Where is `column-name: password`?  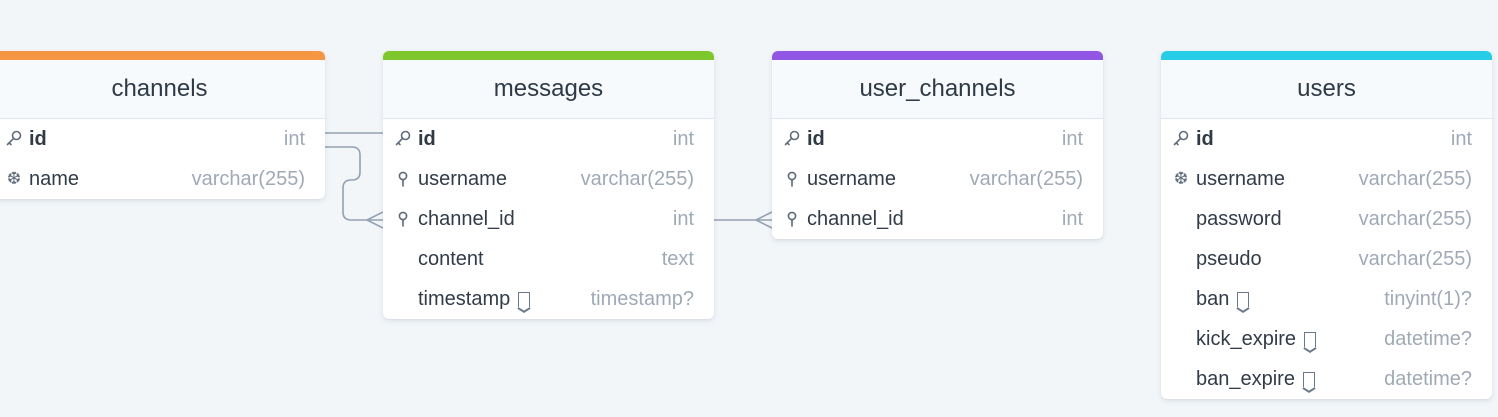 column-name: password is located at coordinates (1239, 219).